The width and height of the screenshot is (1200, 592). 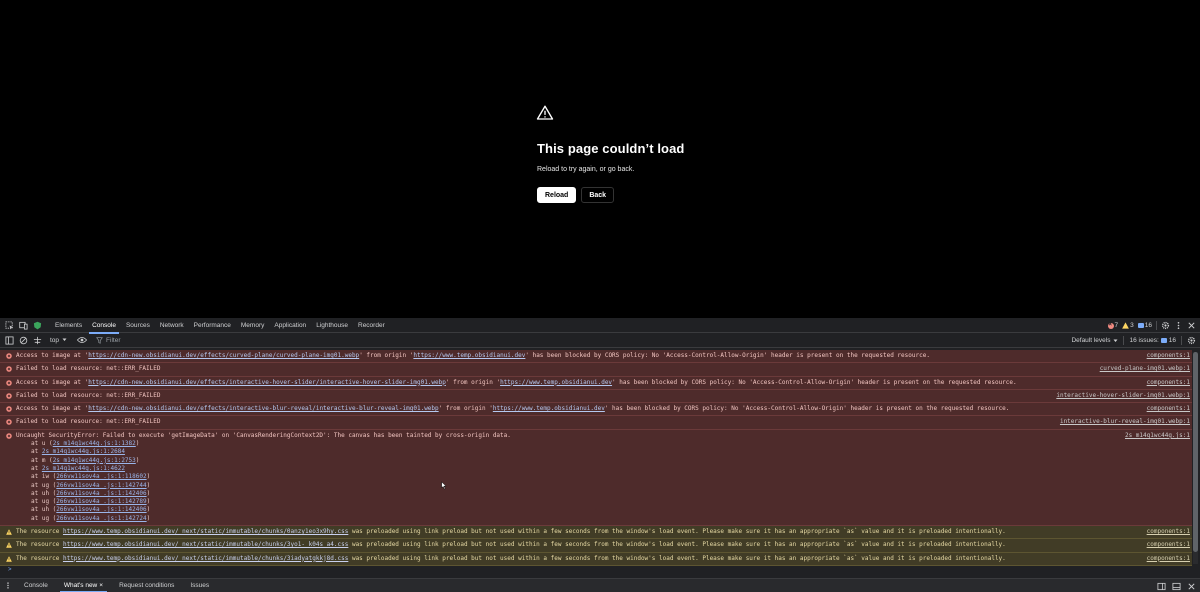 What do you see at coordinates (1191, 340) in the screenshot?
I see `console-settings-gear-icon` at bounding box center [1191, 340].